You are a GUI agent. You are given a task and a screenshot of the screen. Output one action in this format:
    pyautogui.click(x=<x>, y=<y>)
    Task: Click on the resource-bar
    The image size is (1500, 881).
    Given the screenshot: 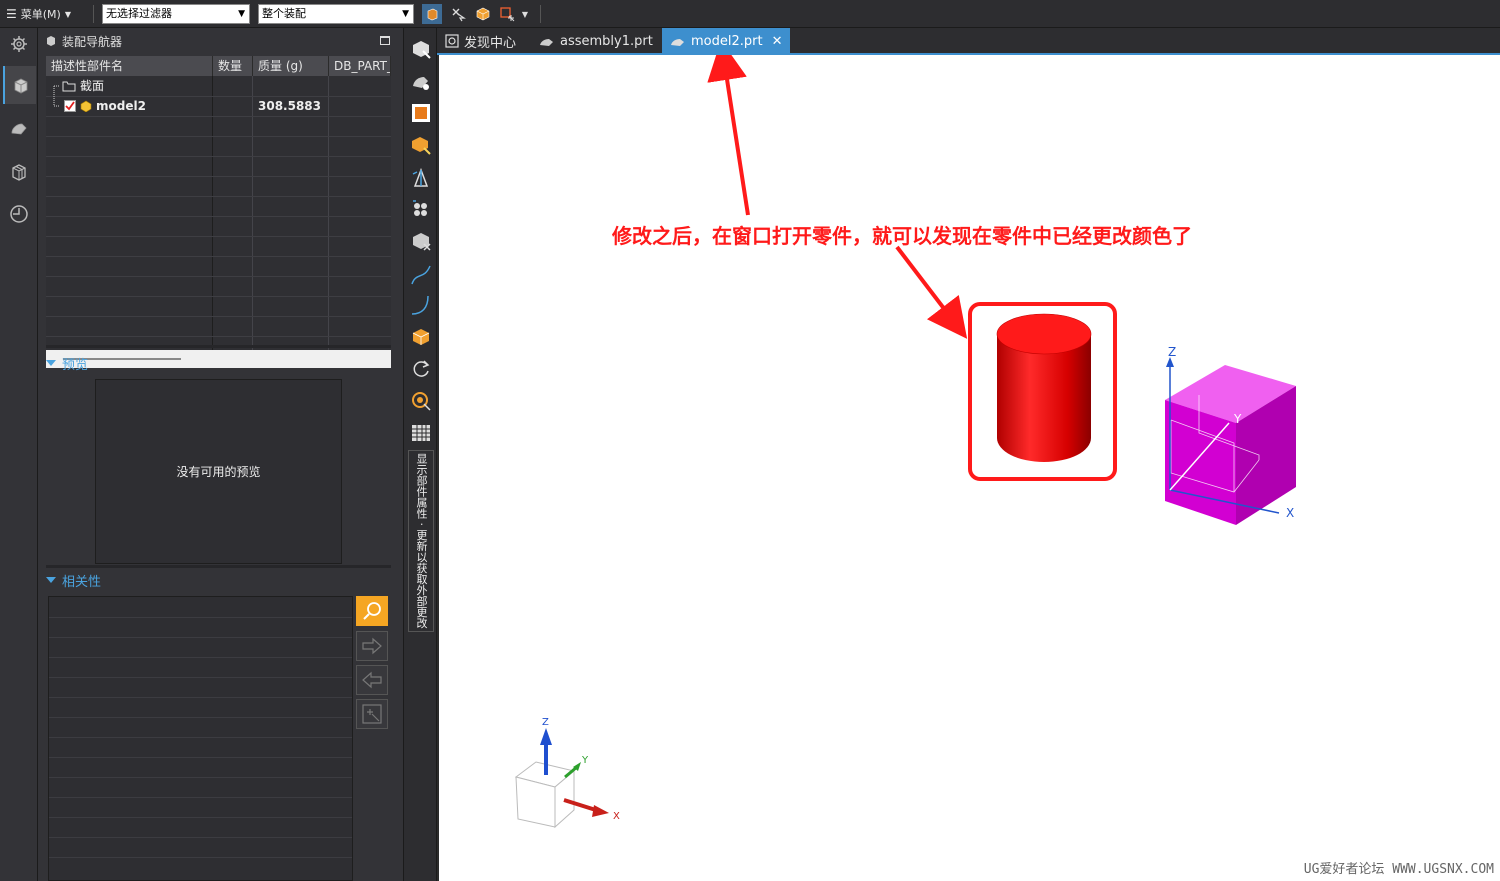 What is the action you would take?
    pyautogui.click(x=19, y=454)
    